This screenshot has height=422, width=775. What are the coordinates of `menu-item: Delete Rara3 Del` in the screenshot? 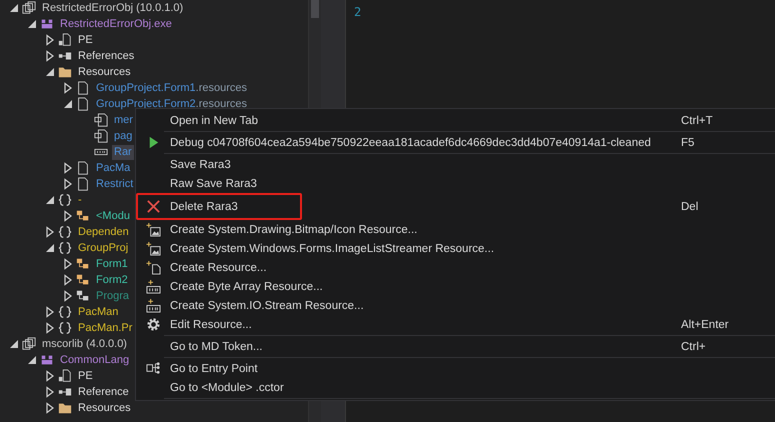 It's located at (455, 206).